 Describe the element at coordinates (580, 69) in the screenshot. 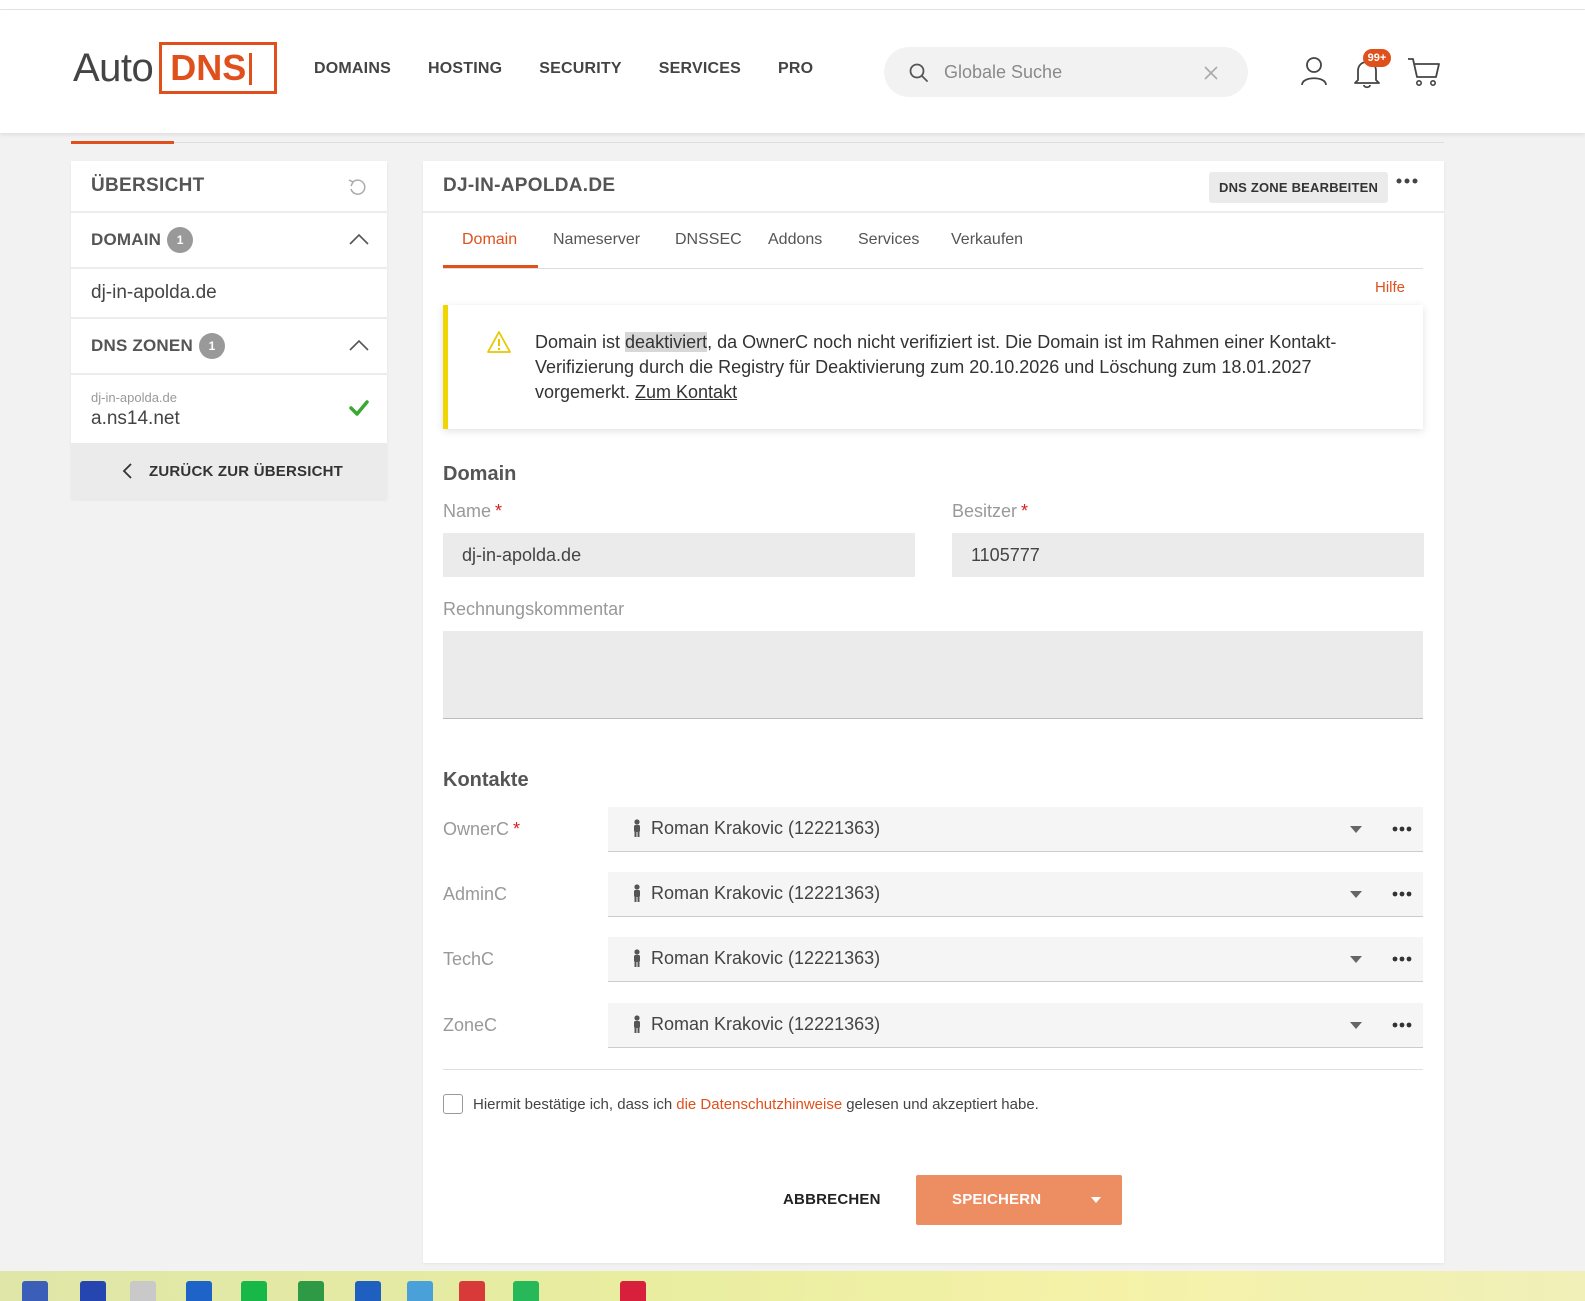

I see `nav-security: SECURITY` at that location.